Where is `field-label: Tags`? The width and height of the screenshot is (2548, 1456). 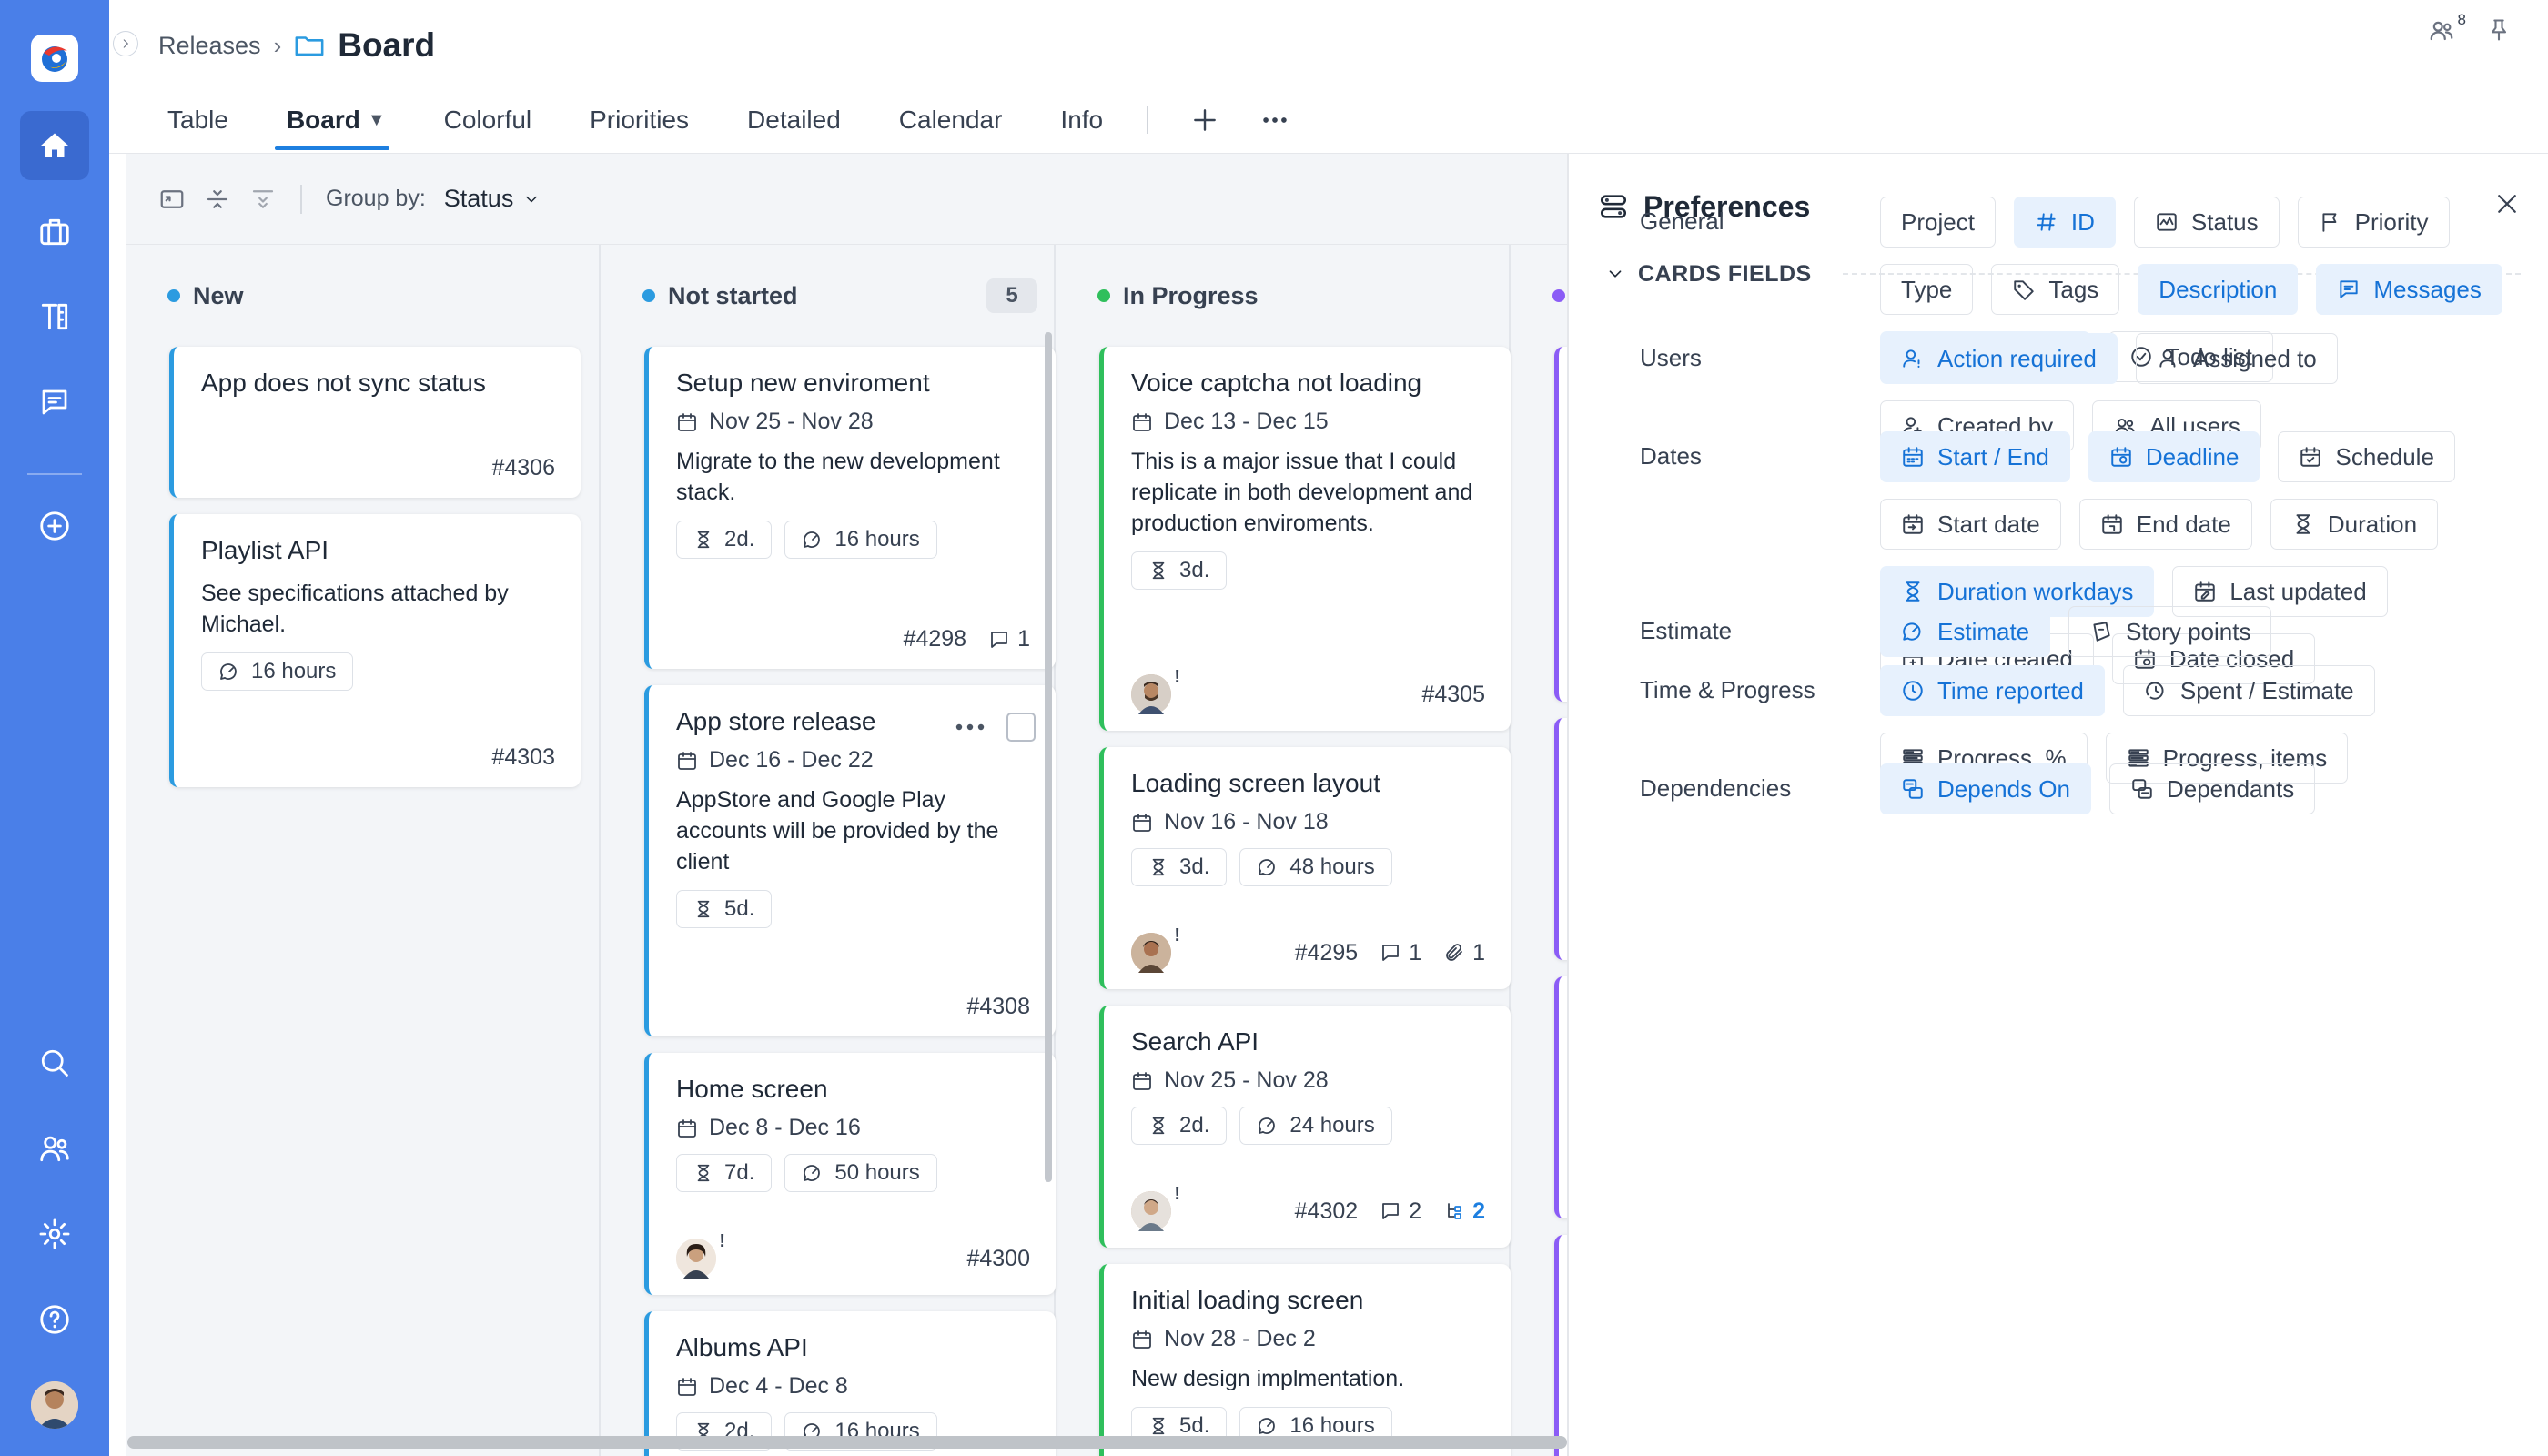
field-label: Tags is located at coordinates (2074, 289).